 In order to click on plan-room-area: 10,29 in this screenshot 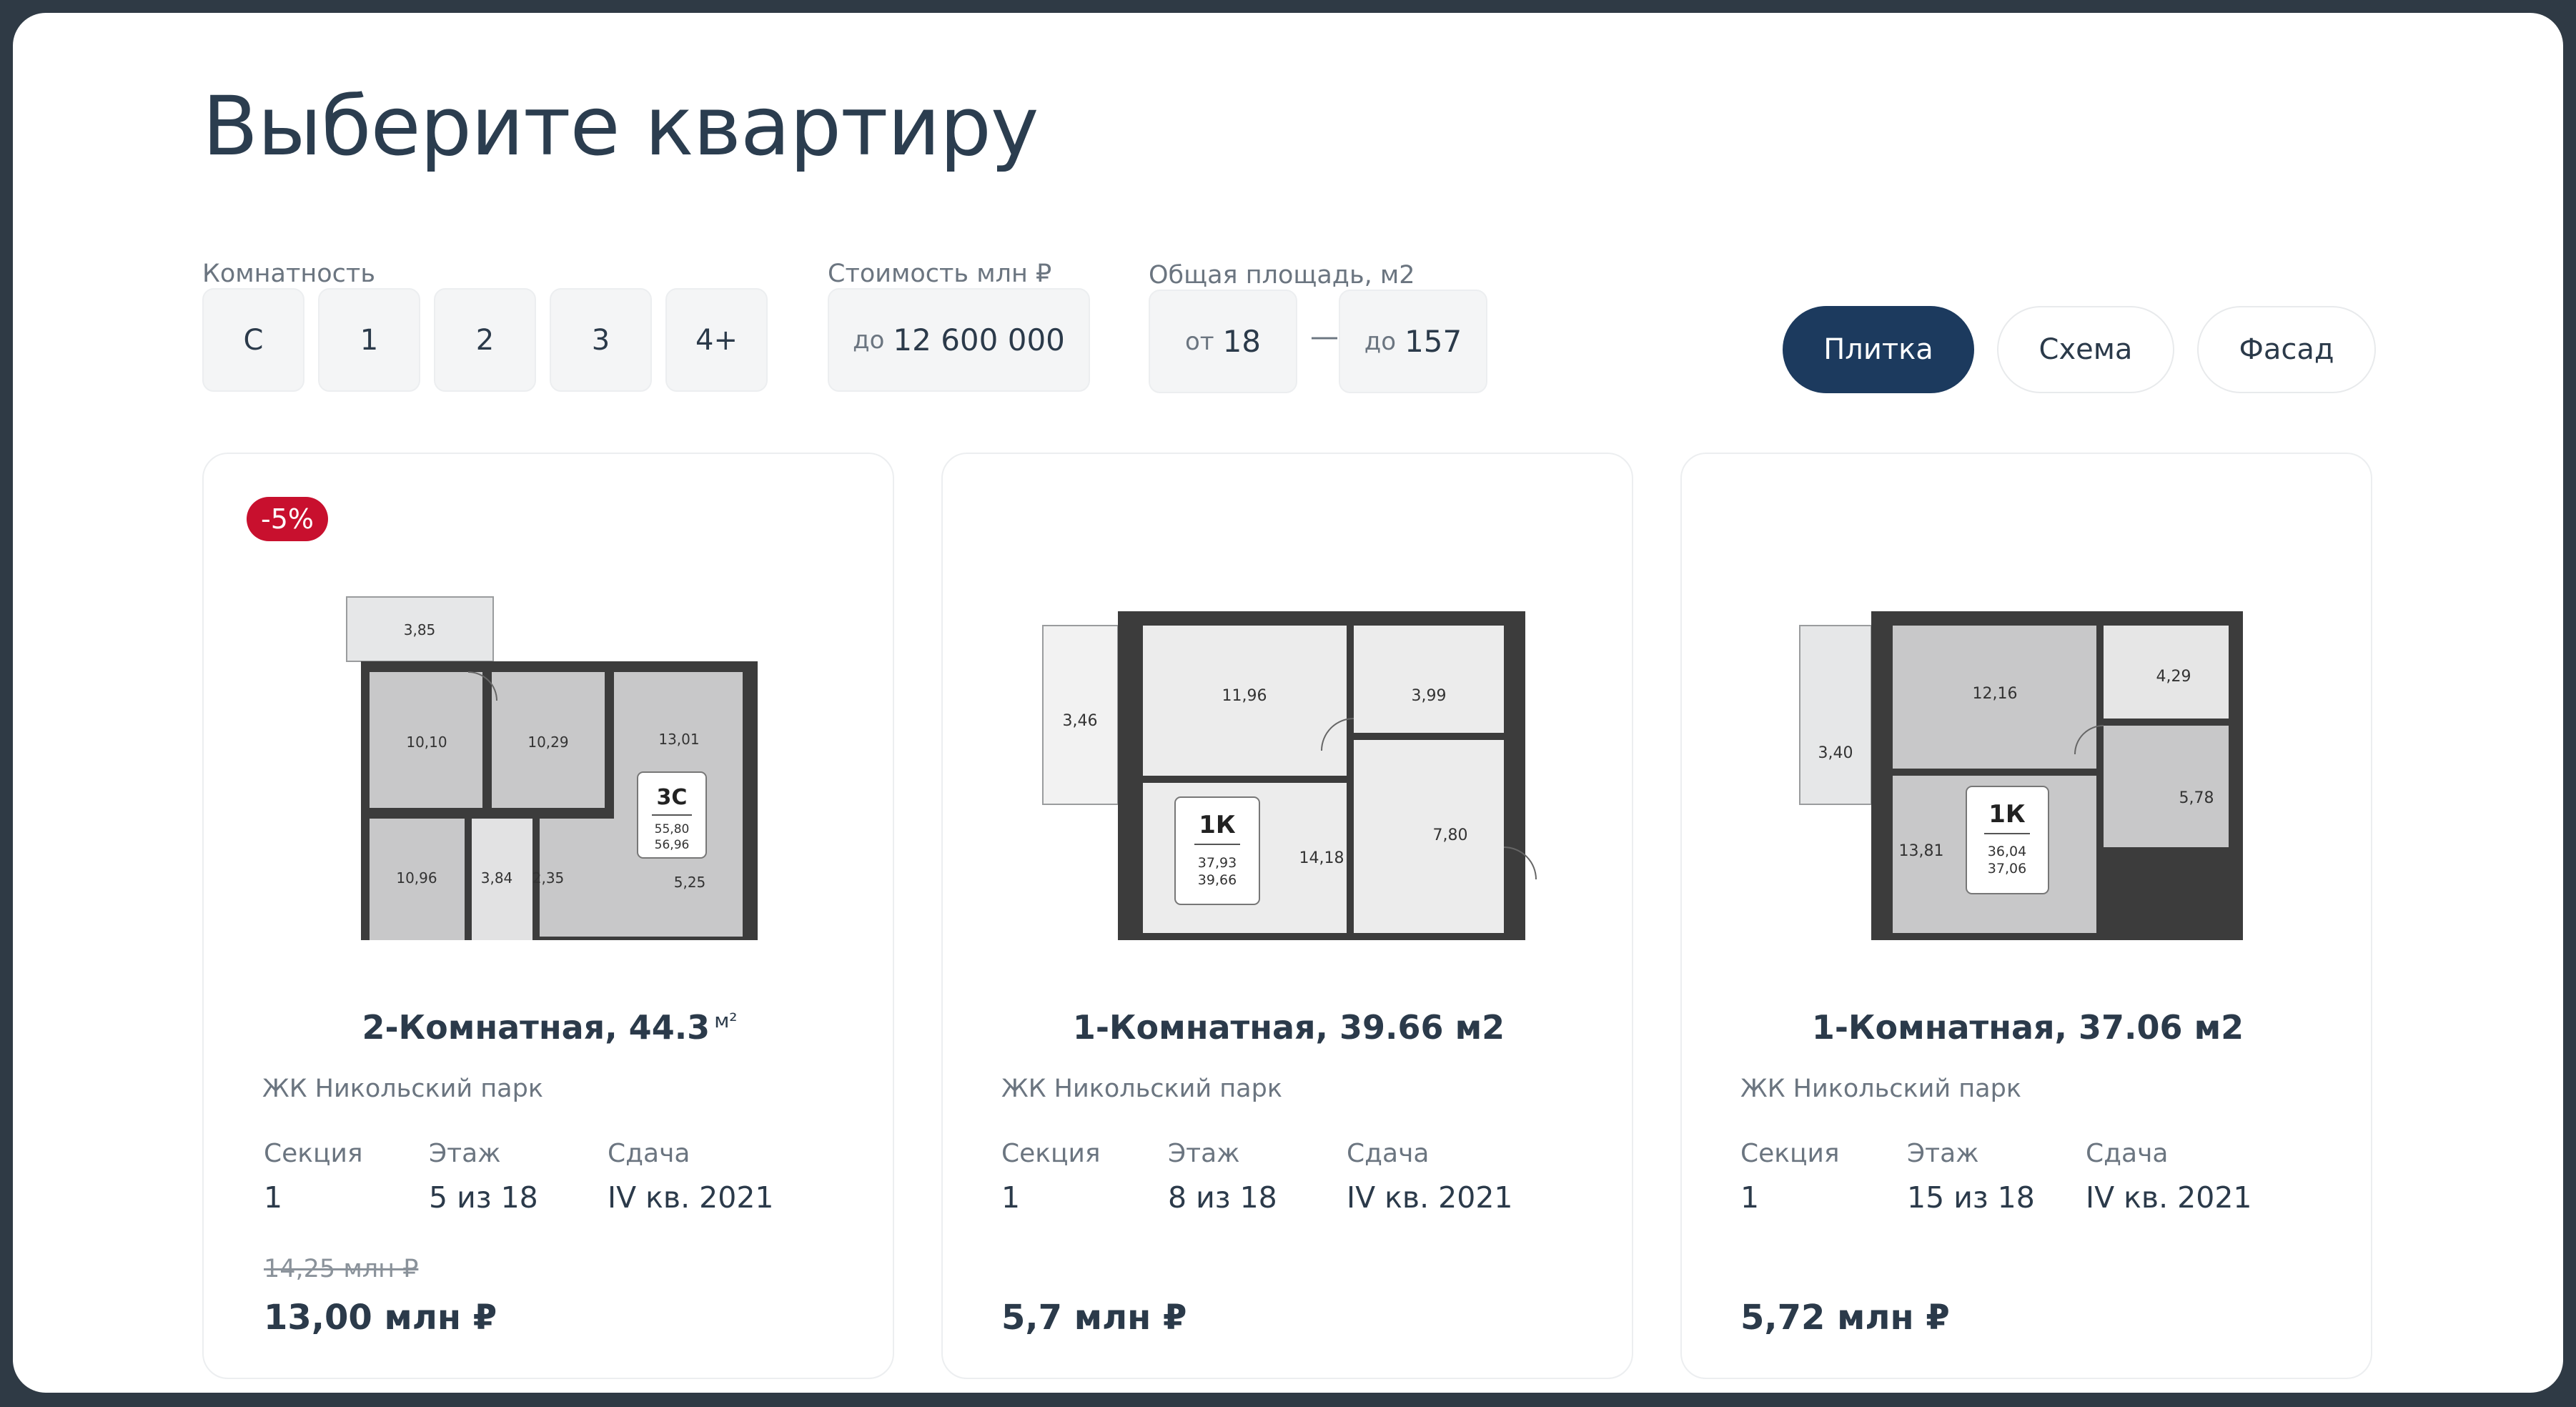, I will do `click(547, 743)`.